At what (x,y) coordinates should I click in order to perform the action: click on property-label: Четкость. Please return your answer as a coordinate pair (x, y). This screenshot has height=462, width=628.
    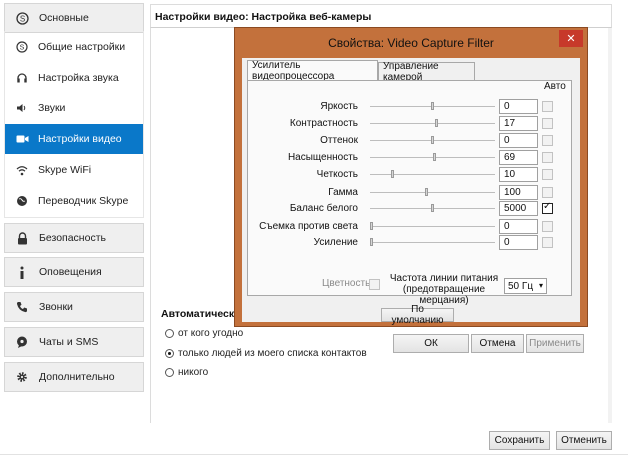
    Looking at the image, I should click on (337, 174).